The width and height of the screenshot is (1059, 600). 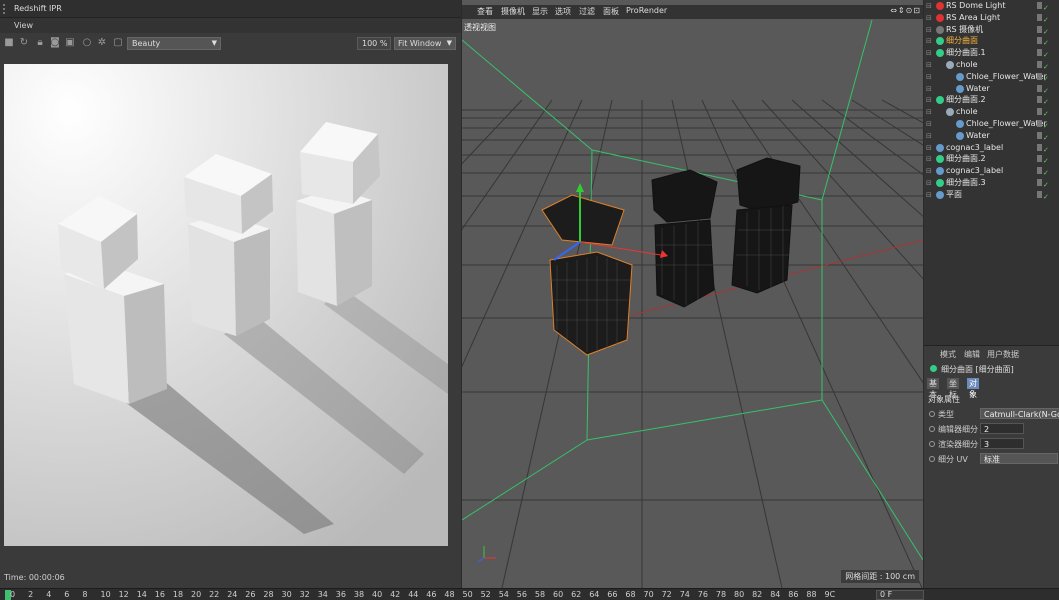 I want to click on square-icon: ▢, so click(x=118, y=43).